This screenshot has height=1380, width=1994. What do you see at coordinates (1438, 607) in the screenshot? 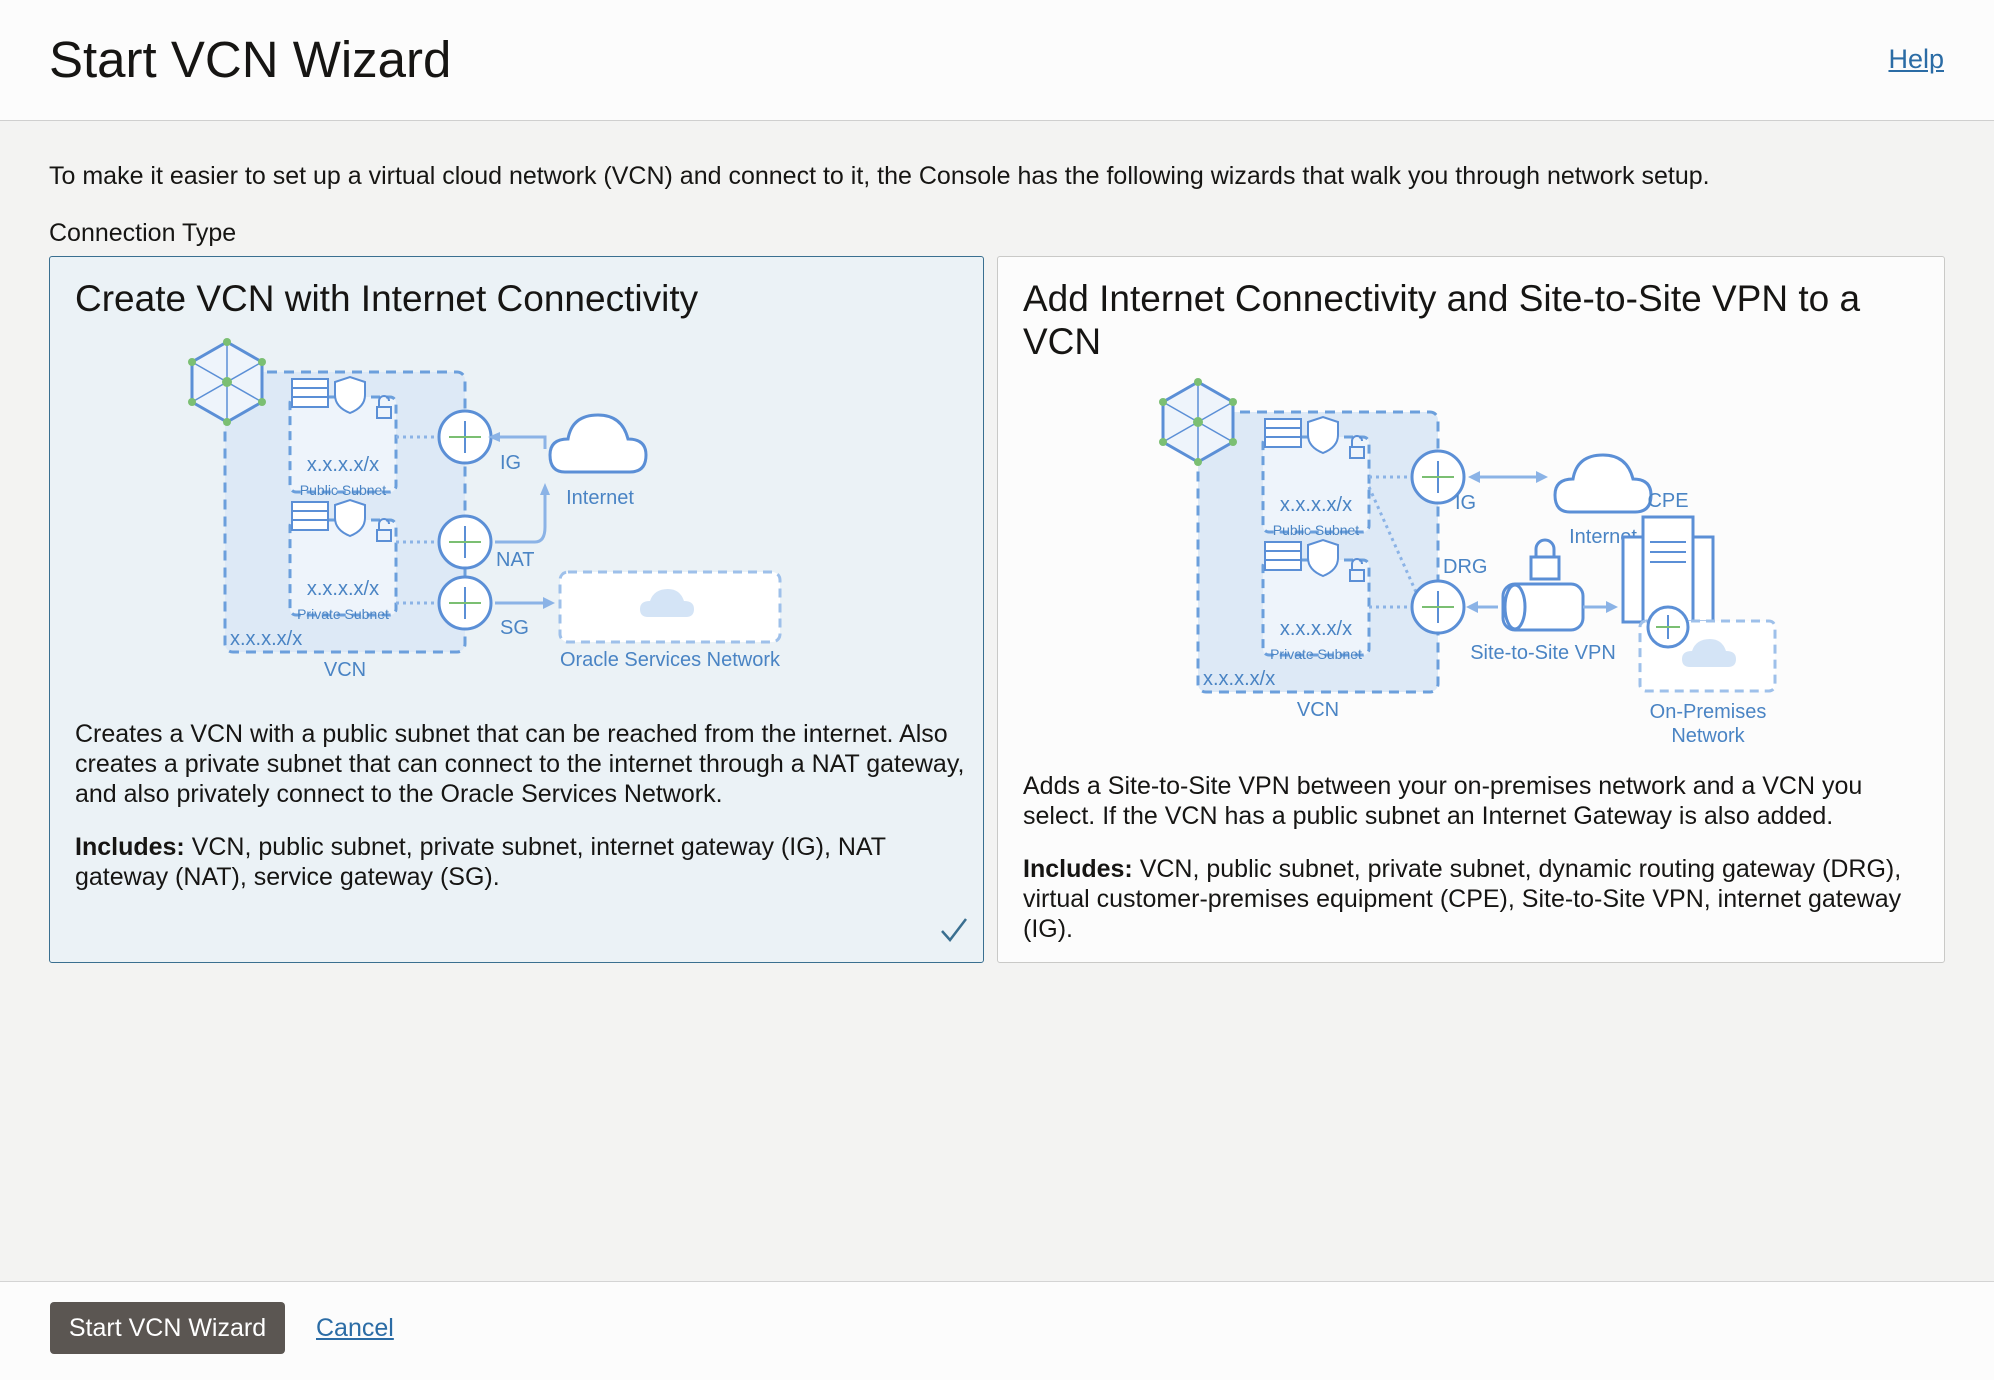
I see `gateway-drg-icon` at bounding box center [1438, 607].